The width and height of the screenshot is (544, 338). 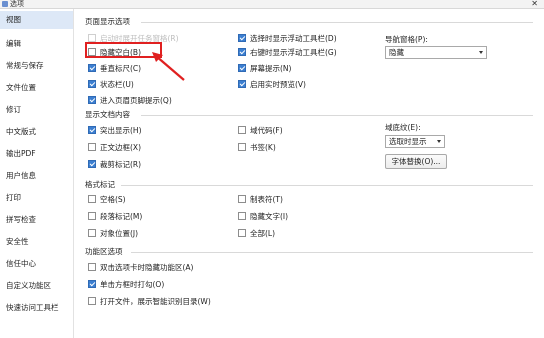 I want to click on doc-content-group-title: 显示文档内容, so click(x=107, y=114).